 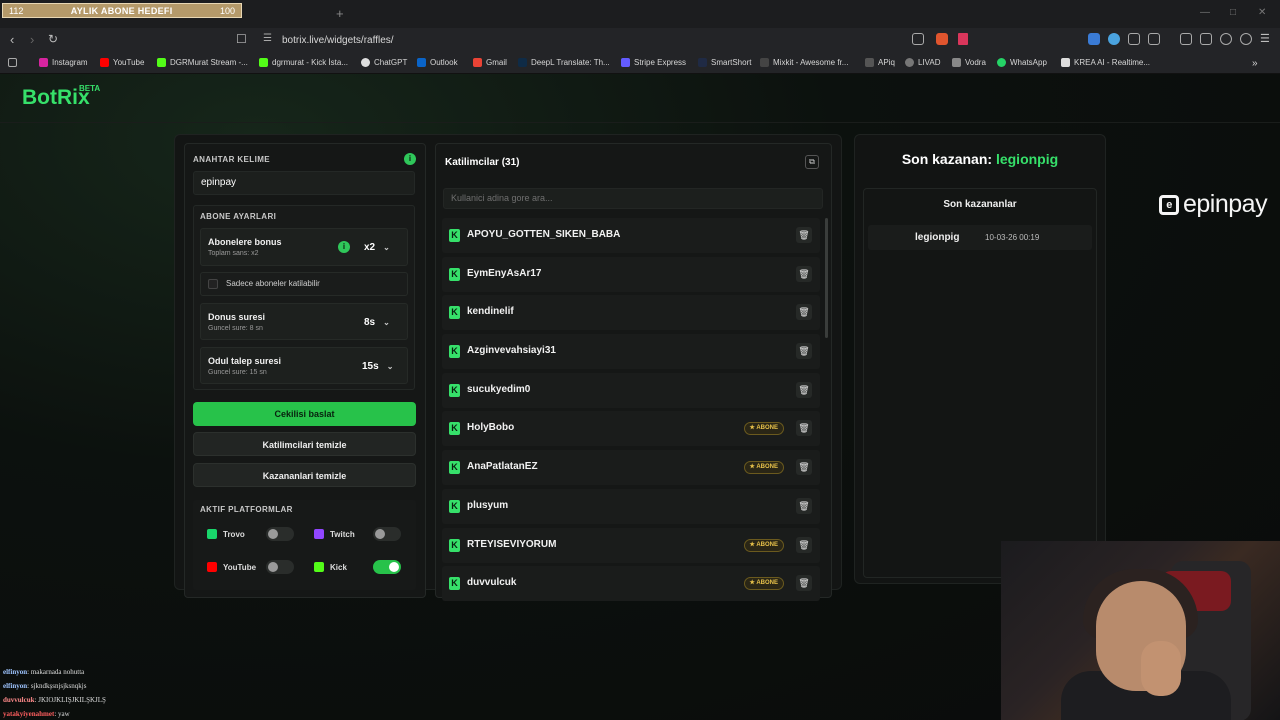 I want to click on bookmark-item: APiq, so click(x=880, y=62).